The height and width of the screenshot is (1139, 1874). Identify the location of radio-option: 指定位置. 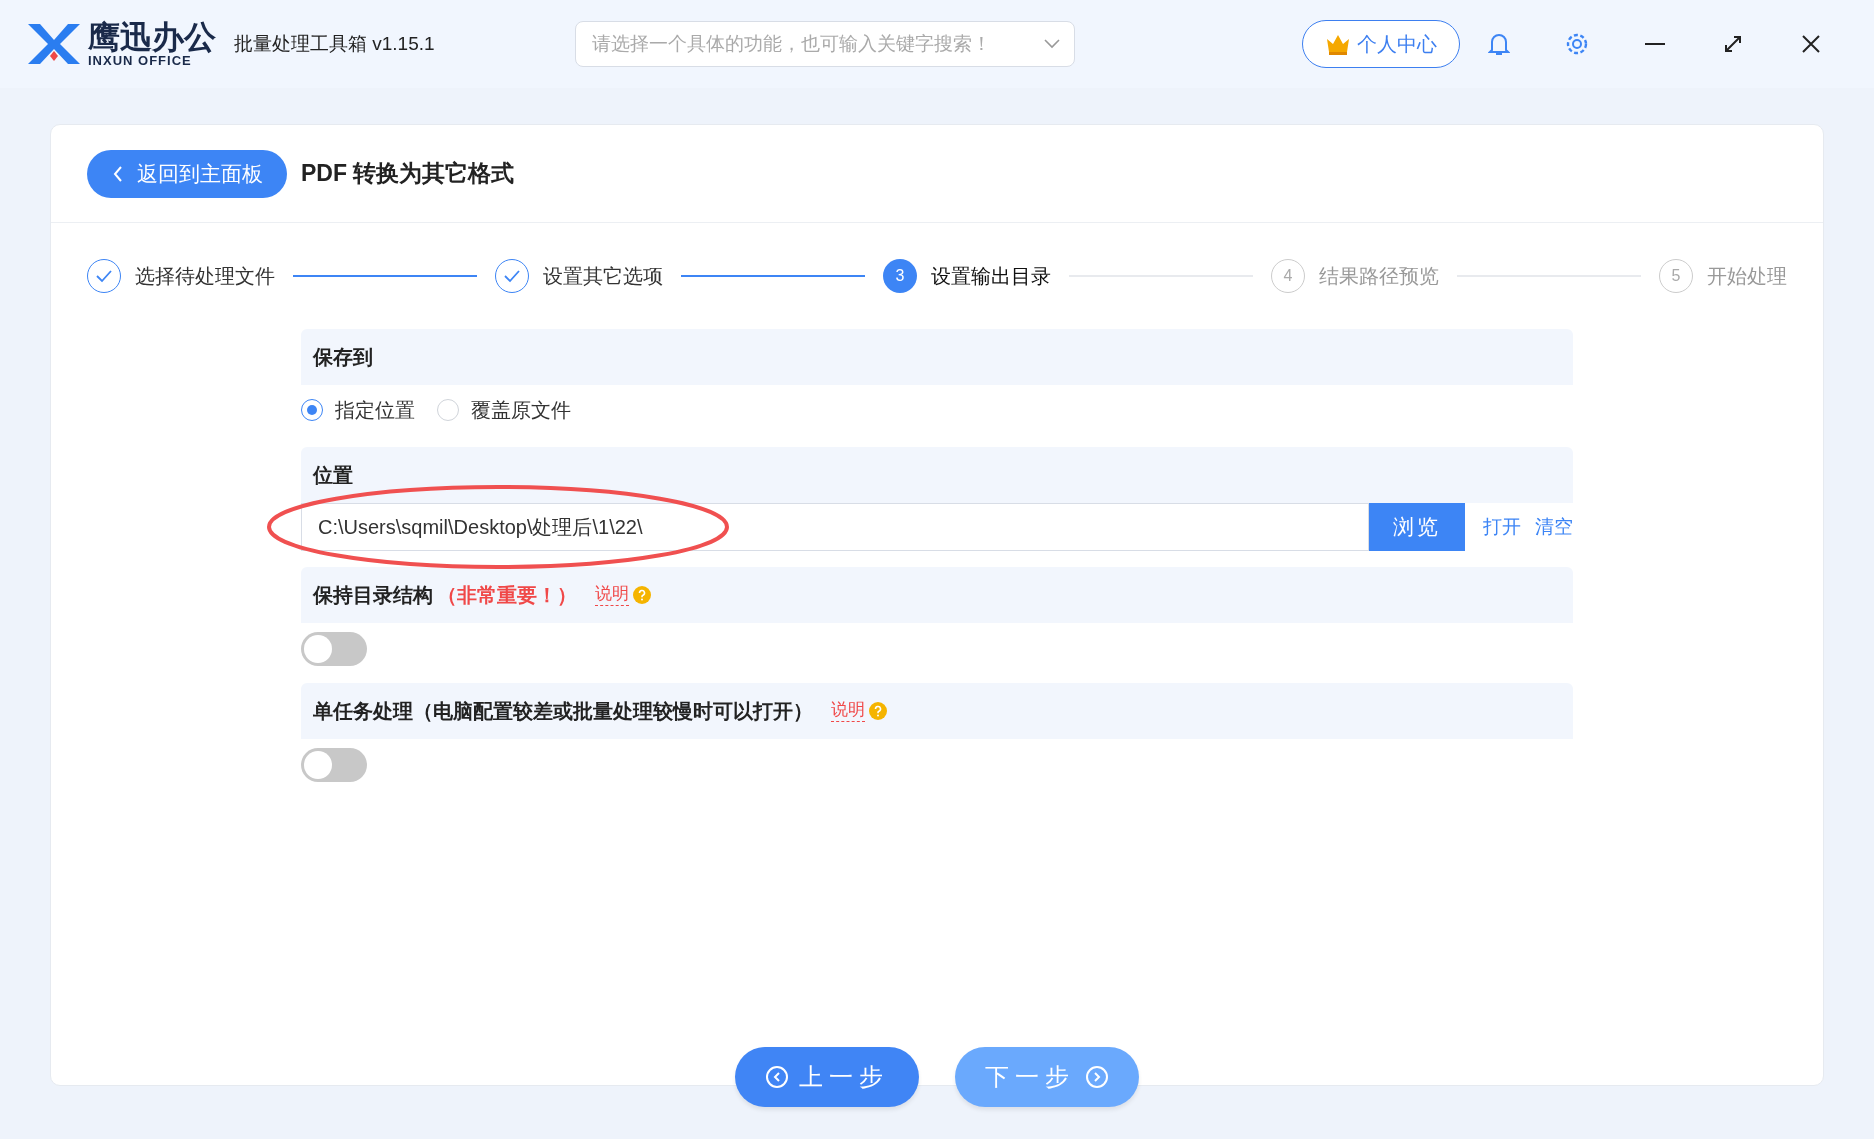
(358, 410).